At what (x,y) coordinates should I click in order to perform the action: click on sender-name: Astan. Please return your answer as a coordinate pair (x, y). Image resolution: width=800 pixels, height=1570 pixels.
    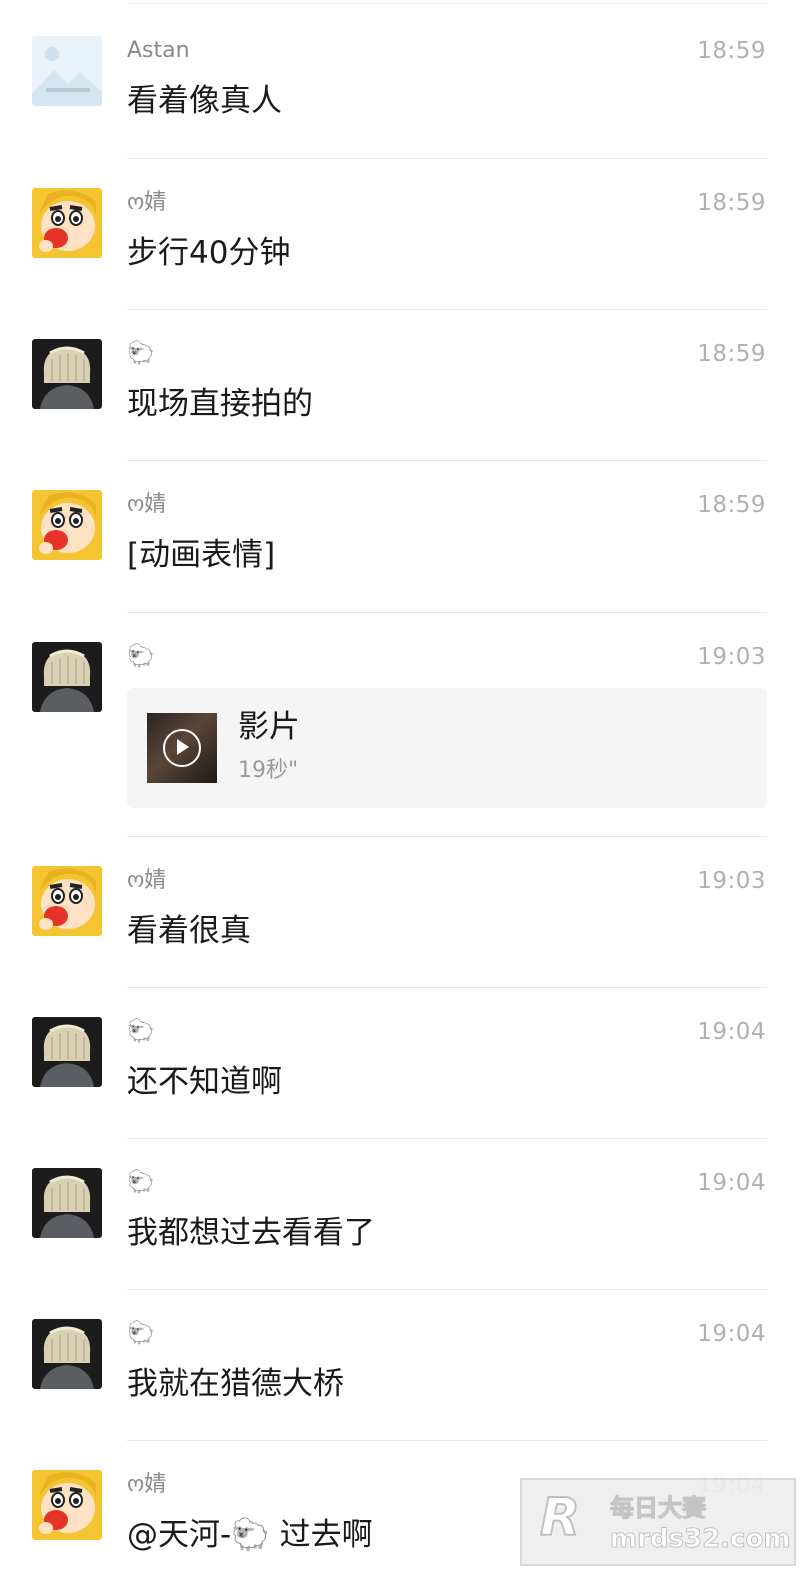
    Looking at the image, I should click on (158, 50).